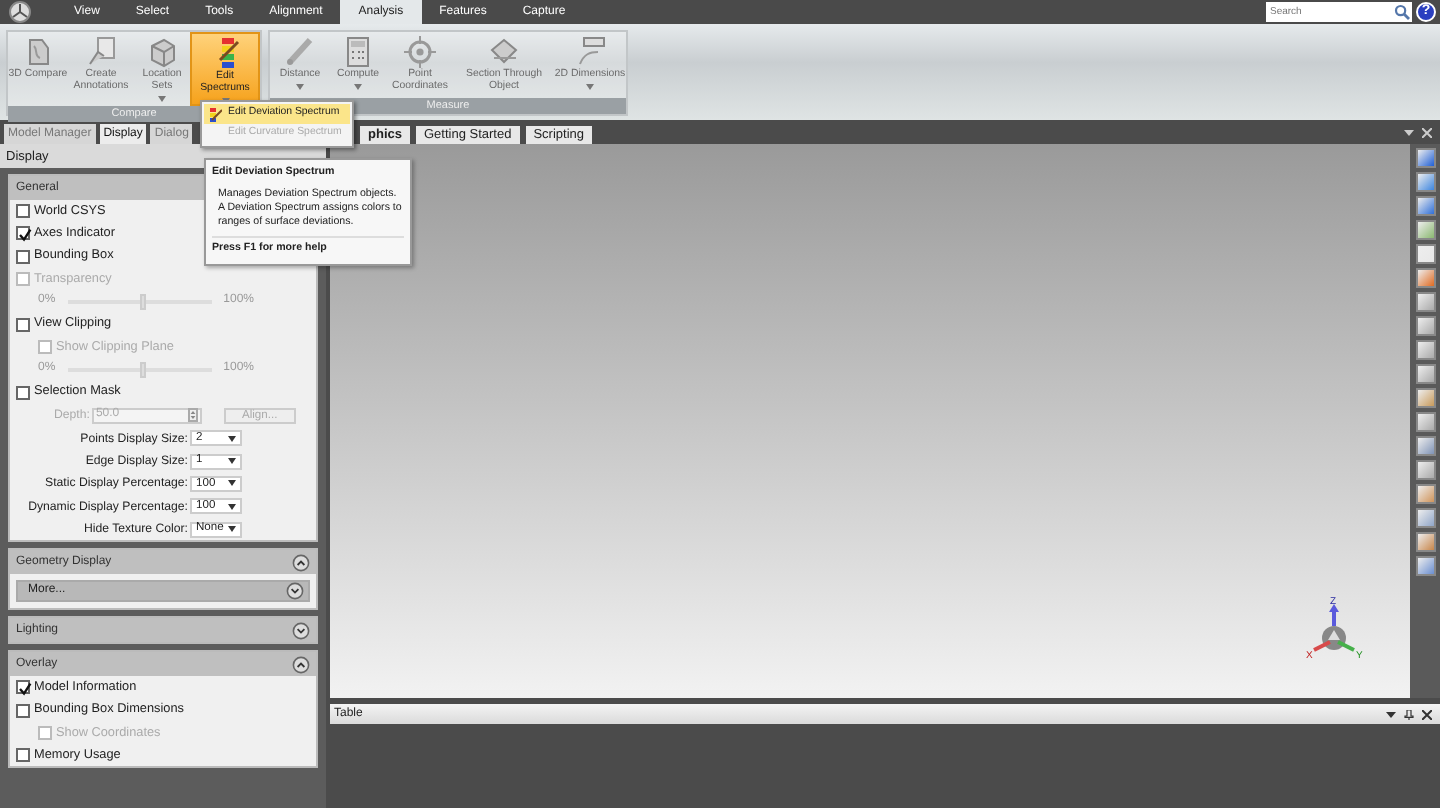 The image size is (1440, 808). Describe the element at coordinates (101, 51) in the screenshot. I see `annotation-icon` at that location.